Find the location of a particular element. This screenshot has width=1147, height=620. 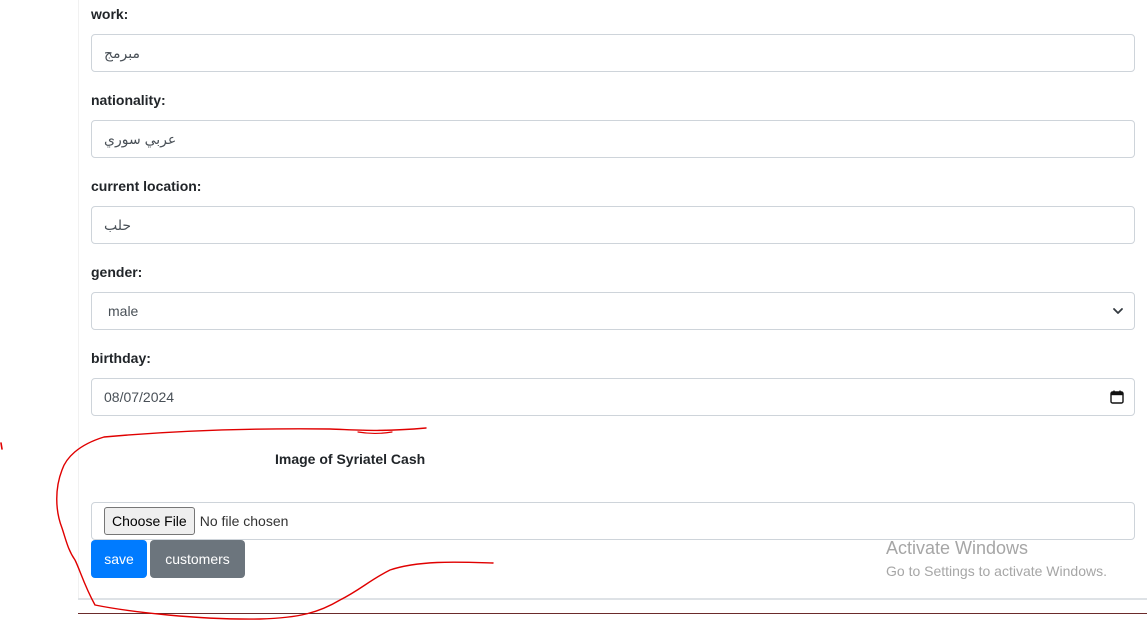

nationality-field: عربي سوري is located at coordinates (613, 139).